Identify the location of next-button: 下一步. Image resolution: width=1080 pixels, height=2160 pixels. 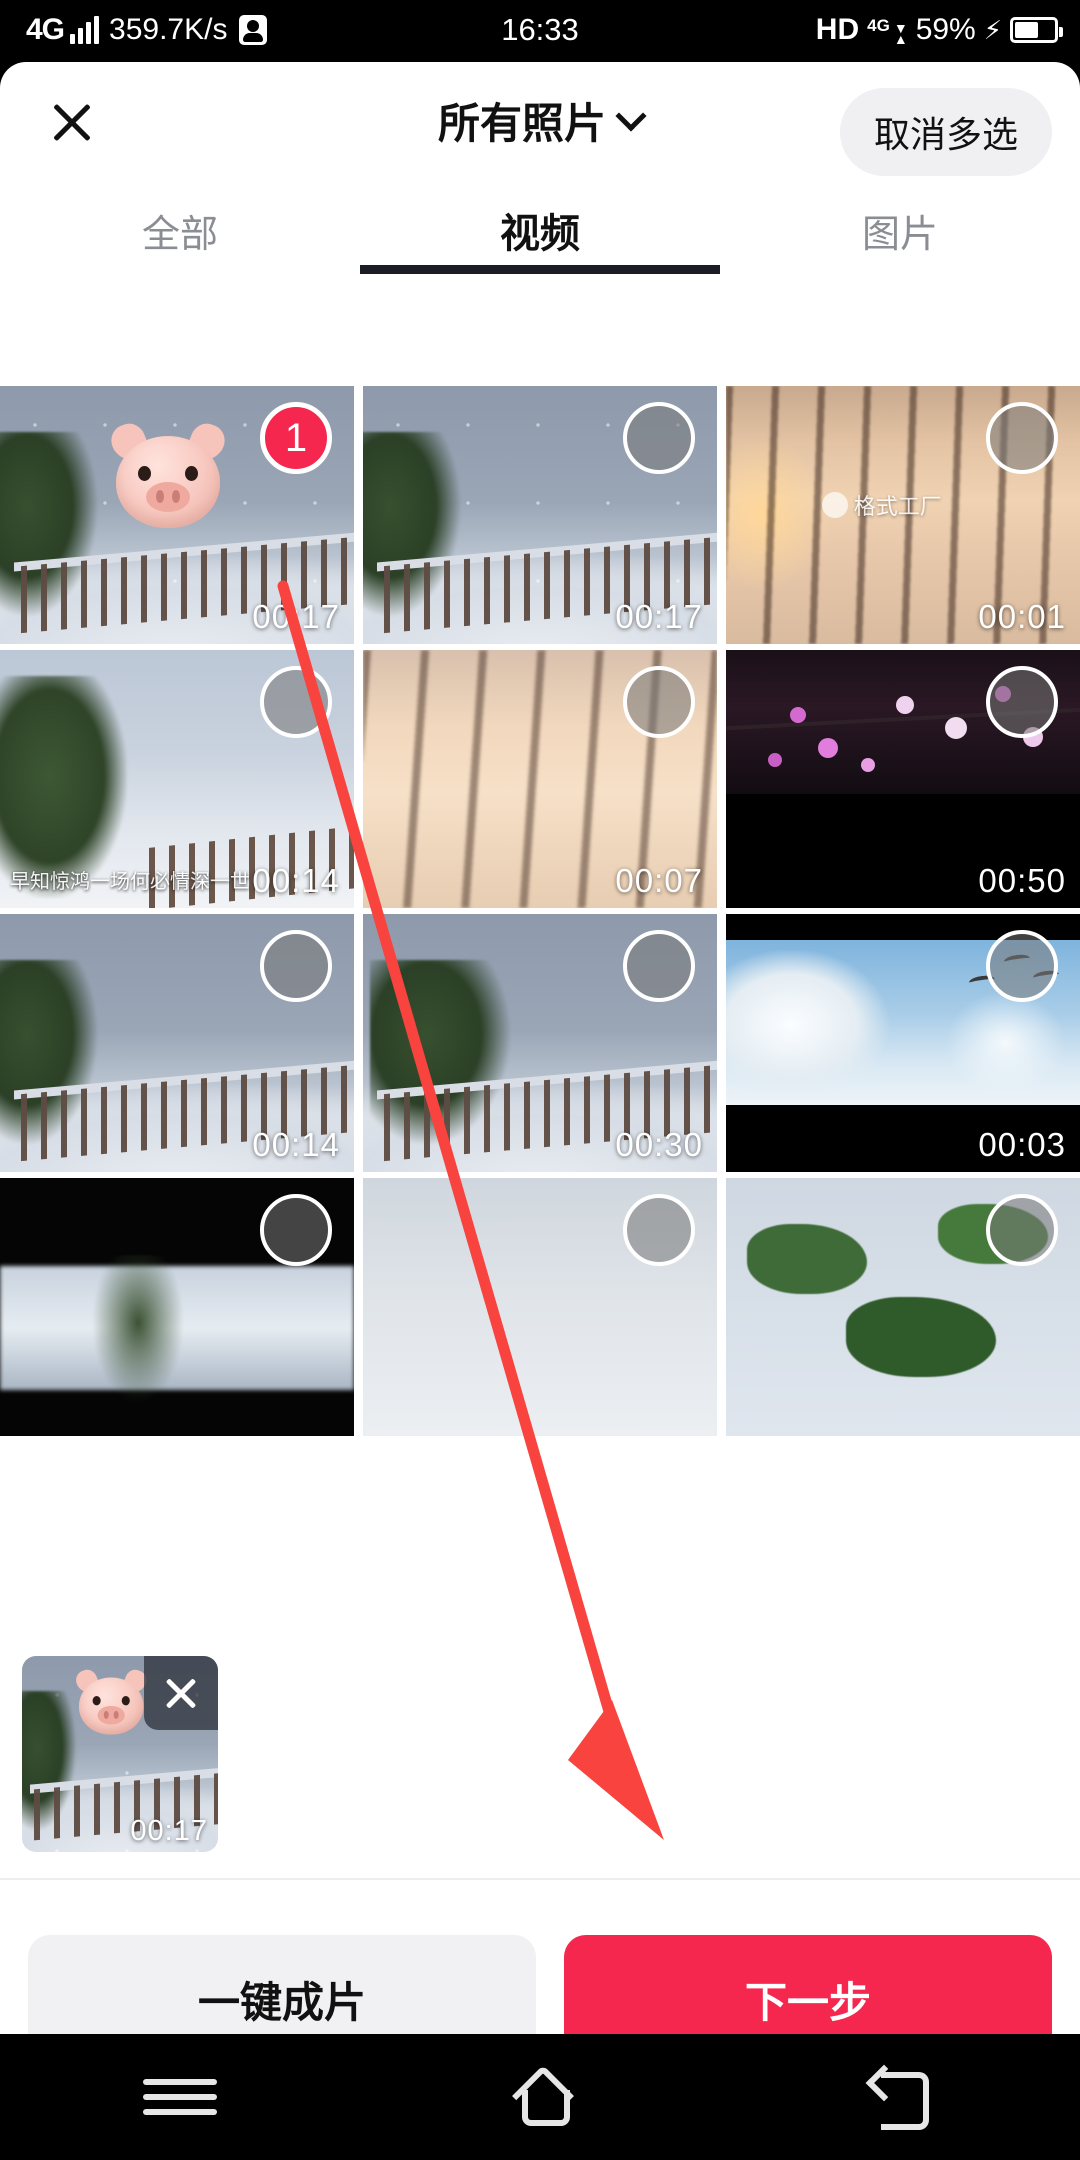
(808, 1984).